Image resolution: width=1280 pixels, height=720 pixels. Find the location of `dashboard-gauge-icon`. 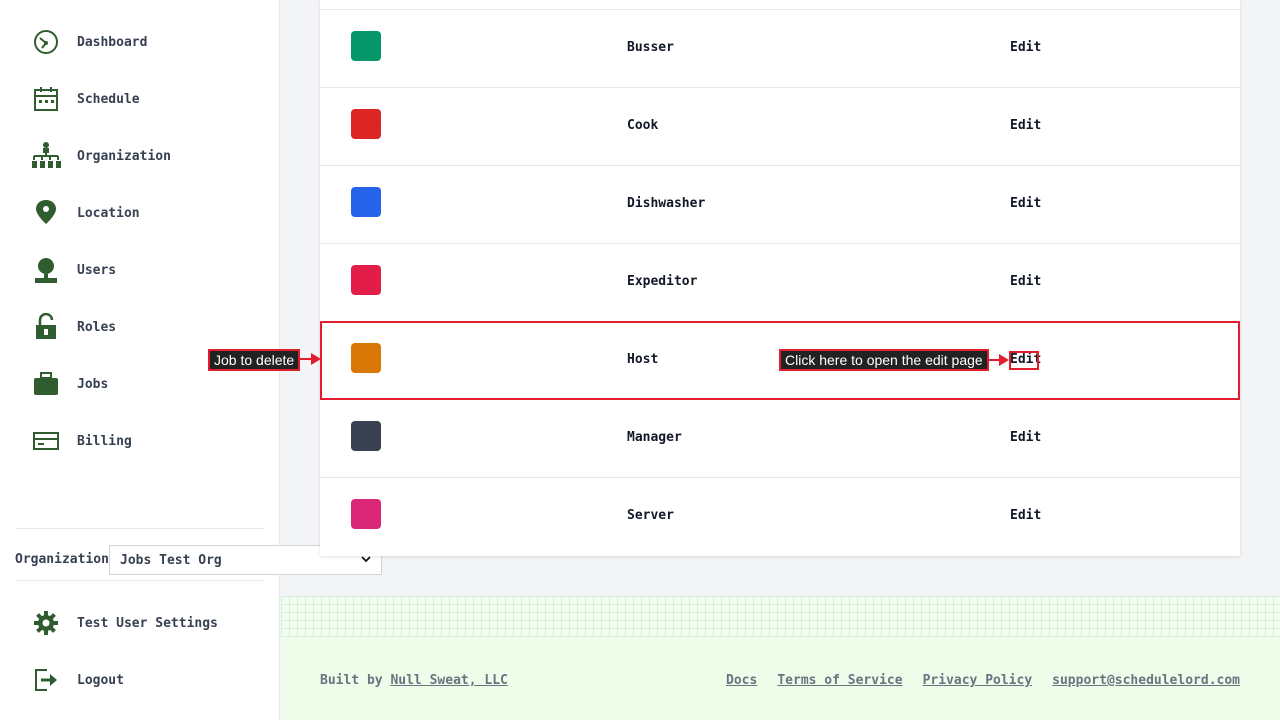

dashboard-gauge-icon is located at coordinates (46, 42).